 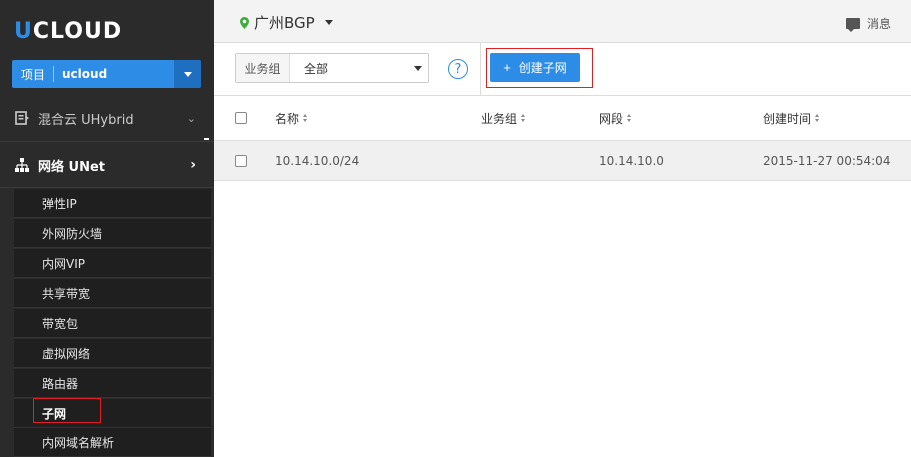 What do you see at coordinates (291, 118) in the screenshot?
I see `column-header-name: 名称` at bounding box center [291, 118].